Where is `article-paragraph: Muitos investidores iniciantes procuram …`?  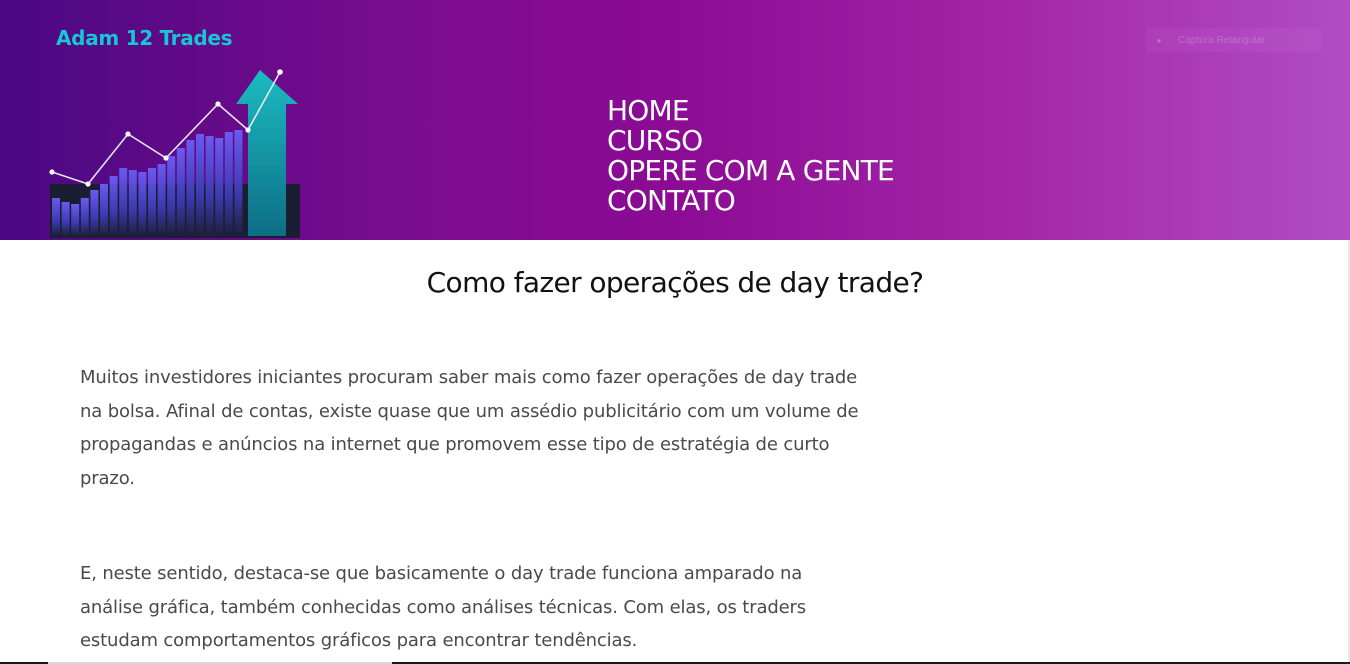
article-paragraph: Muitos investidores iniciantes procuram … is located at coordinates (469, 428).